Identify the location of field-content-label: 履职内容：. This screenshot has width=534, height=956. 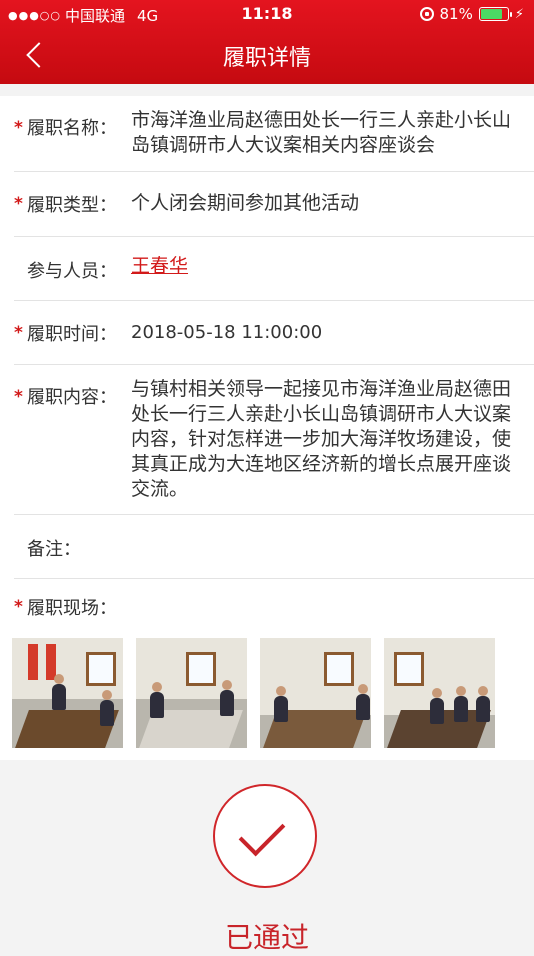
(72, 397).